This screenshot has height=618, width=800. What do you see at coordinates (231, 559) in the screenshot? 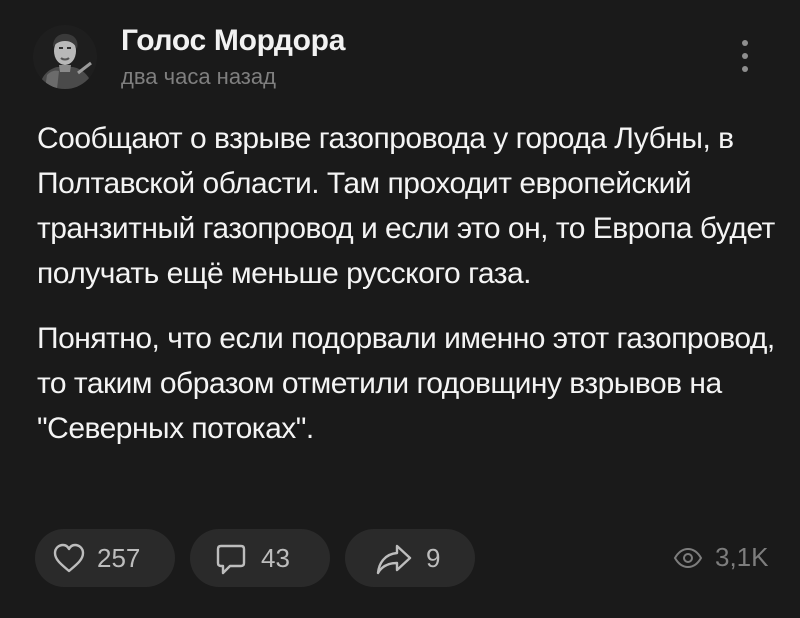
I see `comment-icon` at bounding box center [231, 559].